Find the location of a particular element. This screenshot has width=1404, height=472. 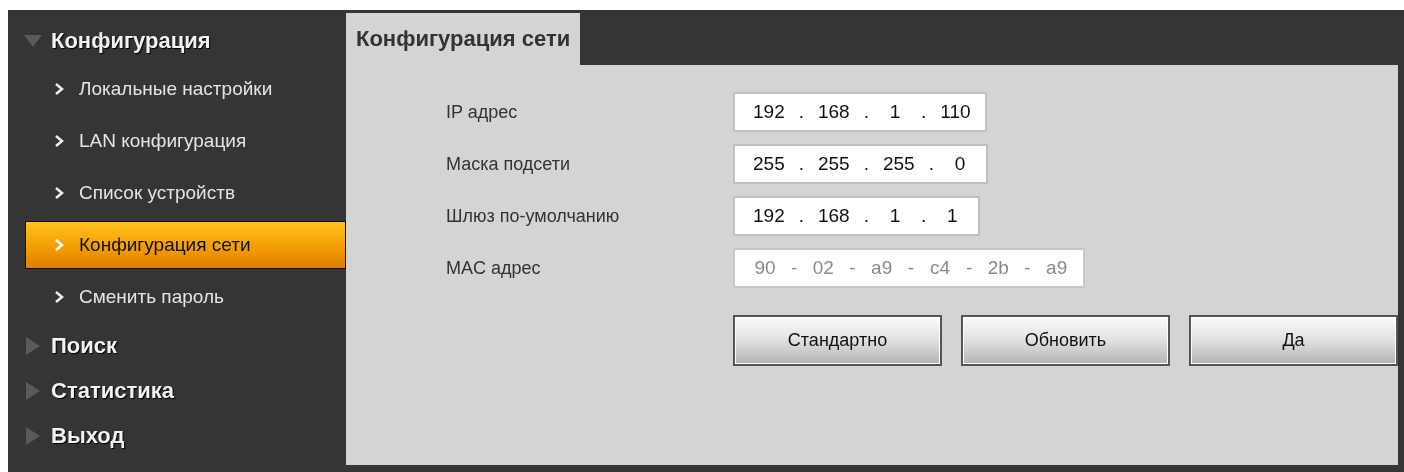

tab: Конфигурация сети is located at coordinates (463, 39).